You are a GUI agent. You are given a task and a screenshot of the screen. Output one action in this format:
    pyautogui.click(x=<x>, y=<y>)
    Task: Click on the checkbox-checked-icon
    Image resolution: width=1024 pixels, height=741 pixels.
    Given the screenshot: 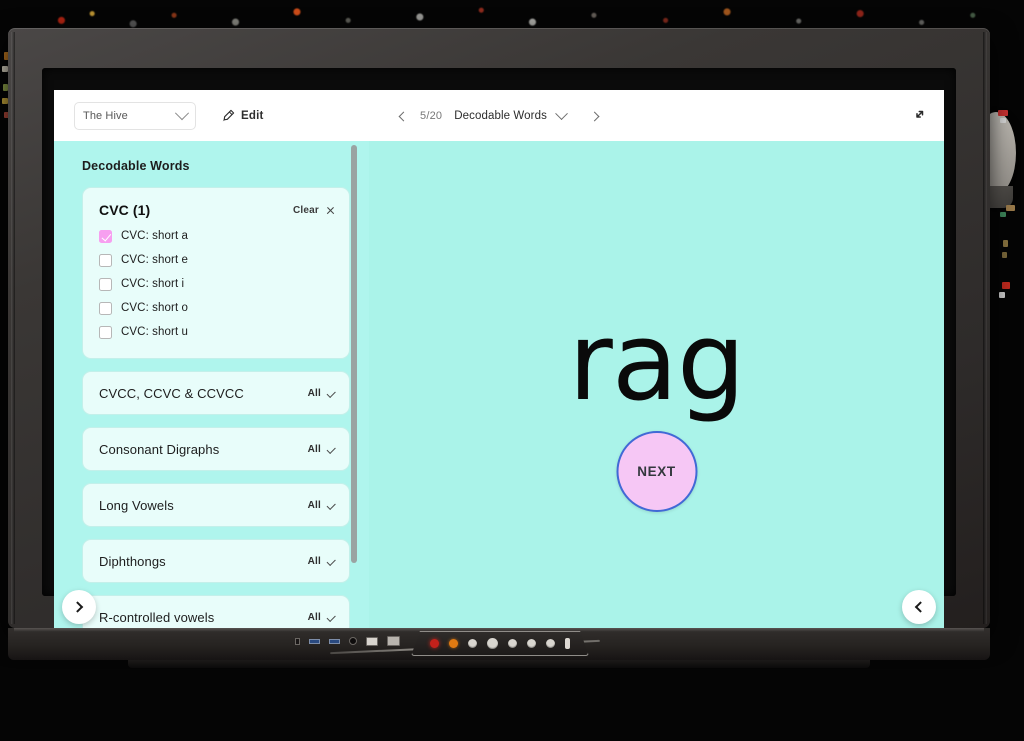 What is the action you would take?
    pyautogui.click(x=105, y=236)
    